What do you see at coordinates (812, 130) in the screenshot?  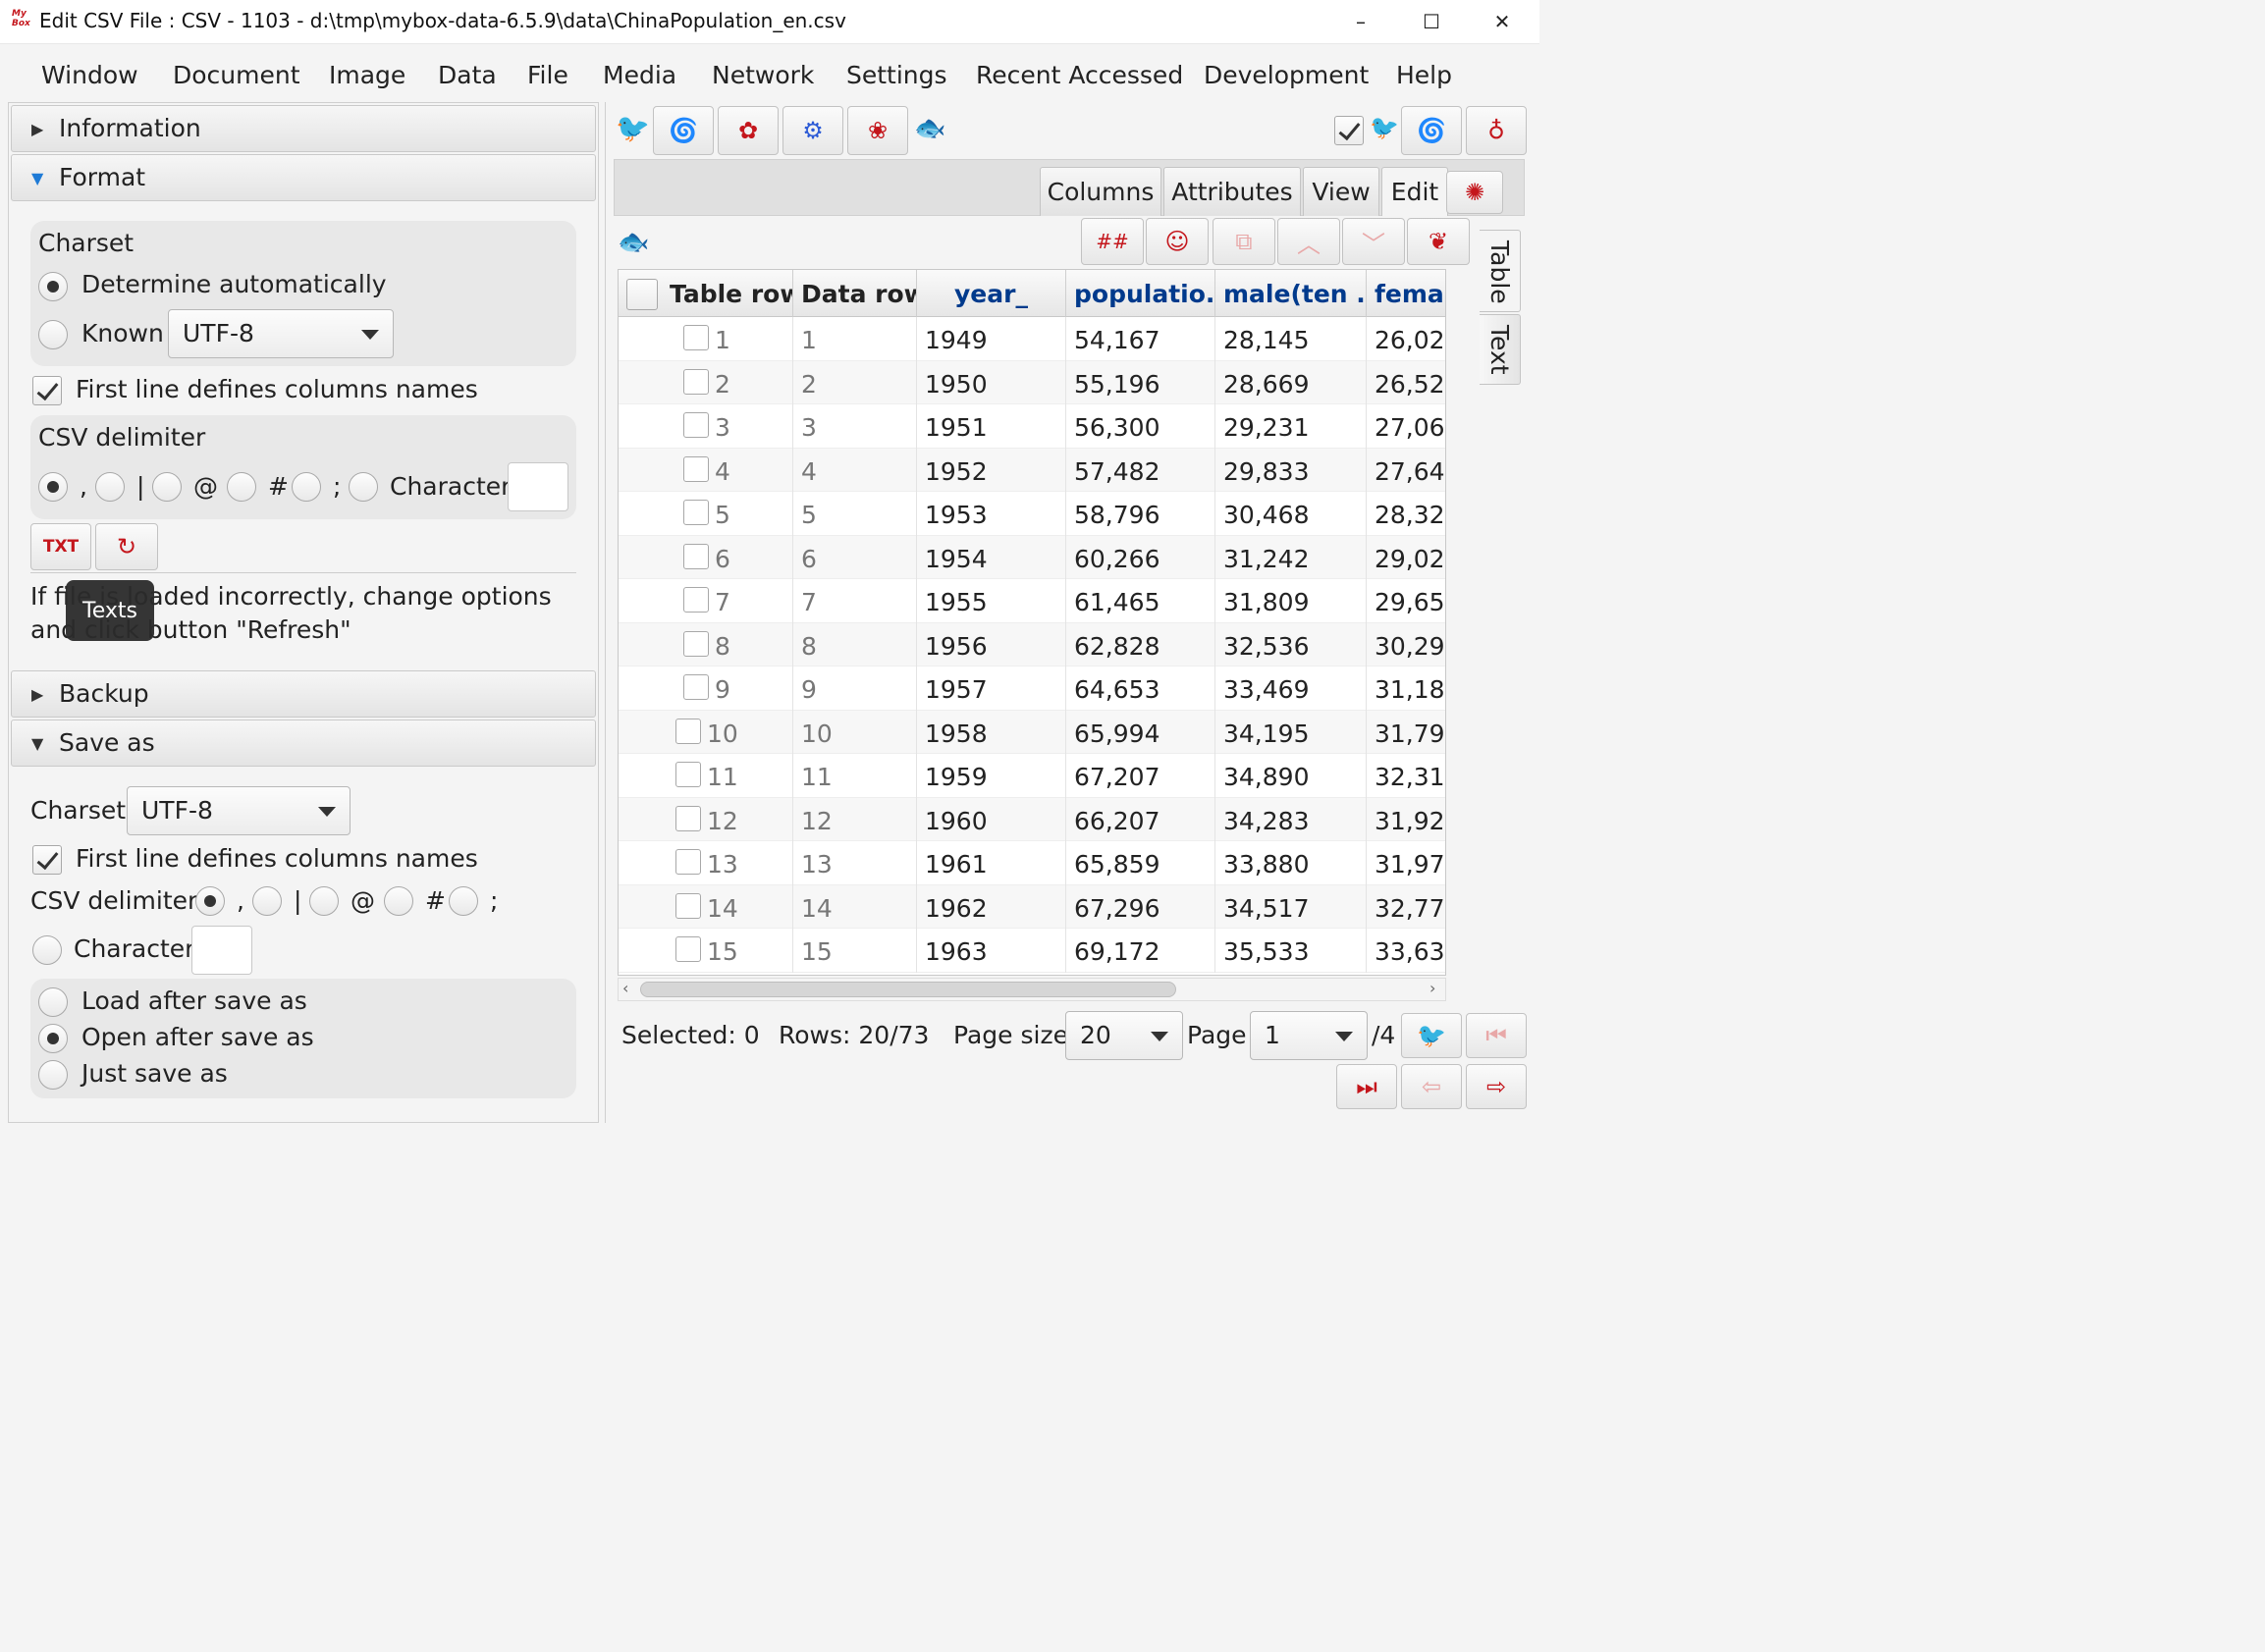 I see `settings-button: ⚙` at bounding box center [812, 130].